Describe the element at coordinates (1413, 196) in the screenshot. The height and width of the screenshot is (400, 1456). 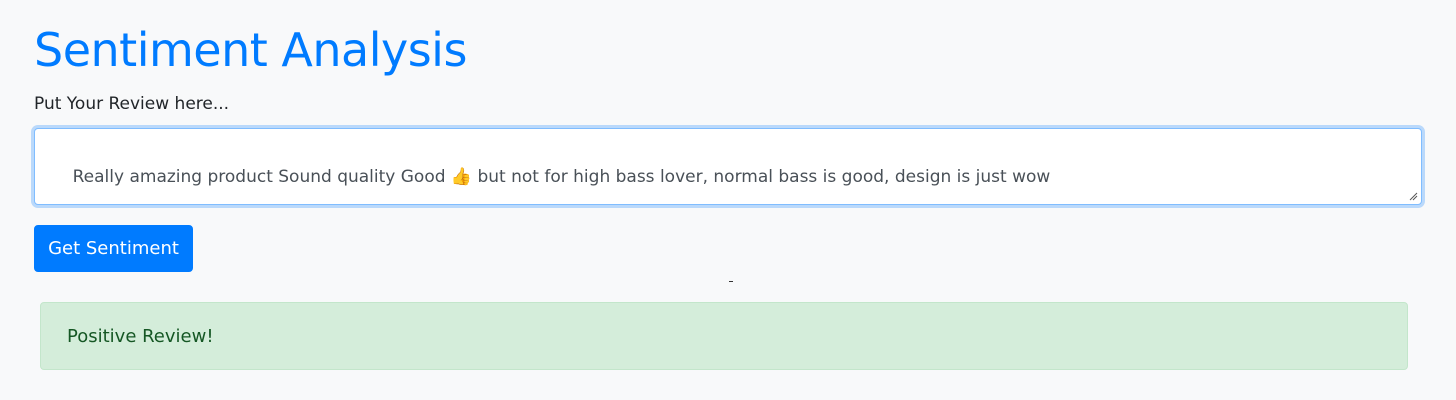
I see `resize-handle-icon` at that location.